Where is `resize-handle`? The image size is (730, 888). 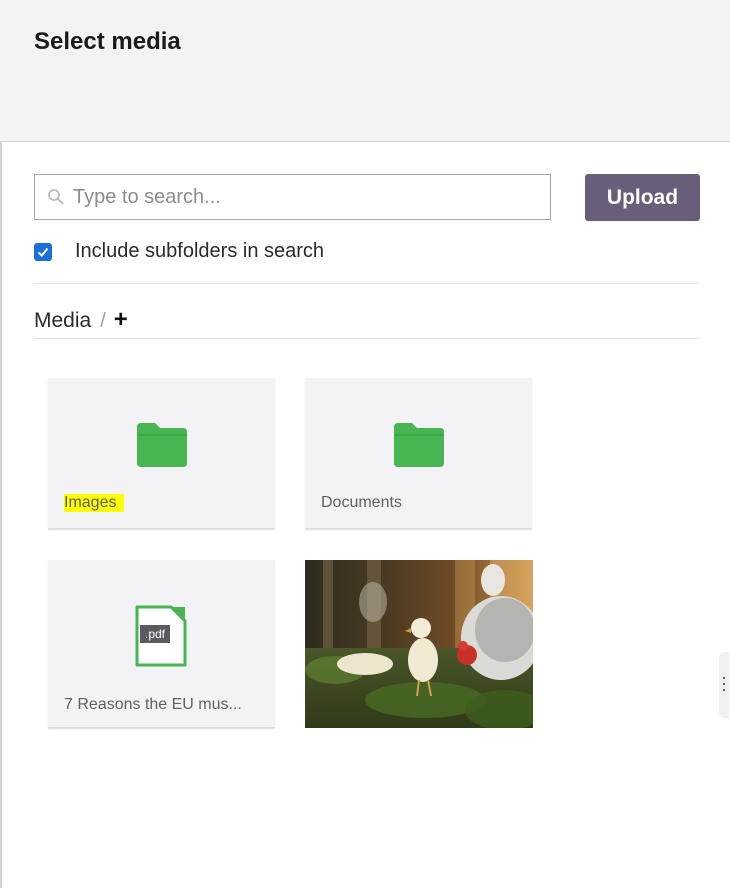
resize-handle is located at coordinates (724, 685).